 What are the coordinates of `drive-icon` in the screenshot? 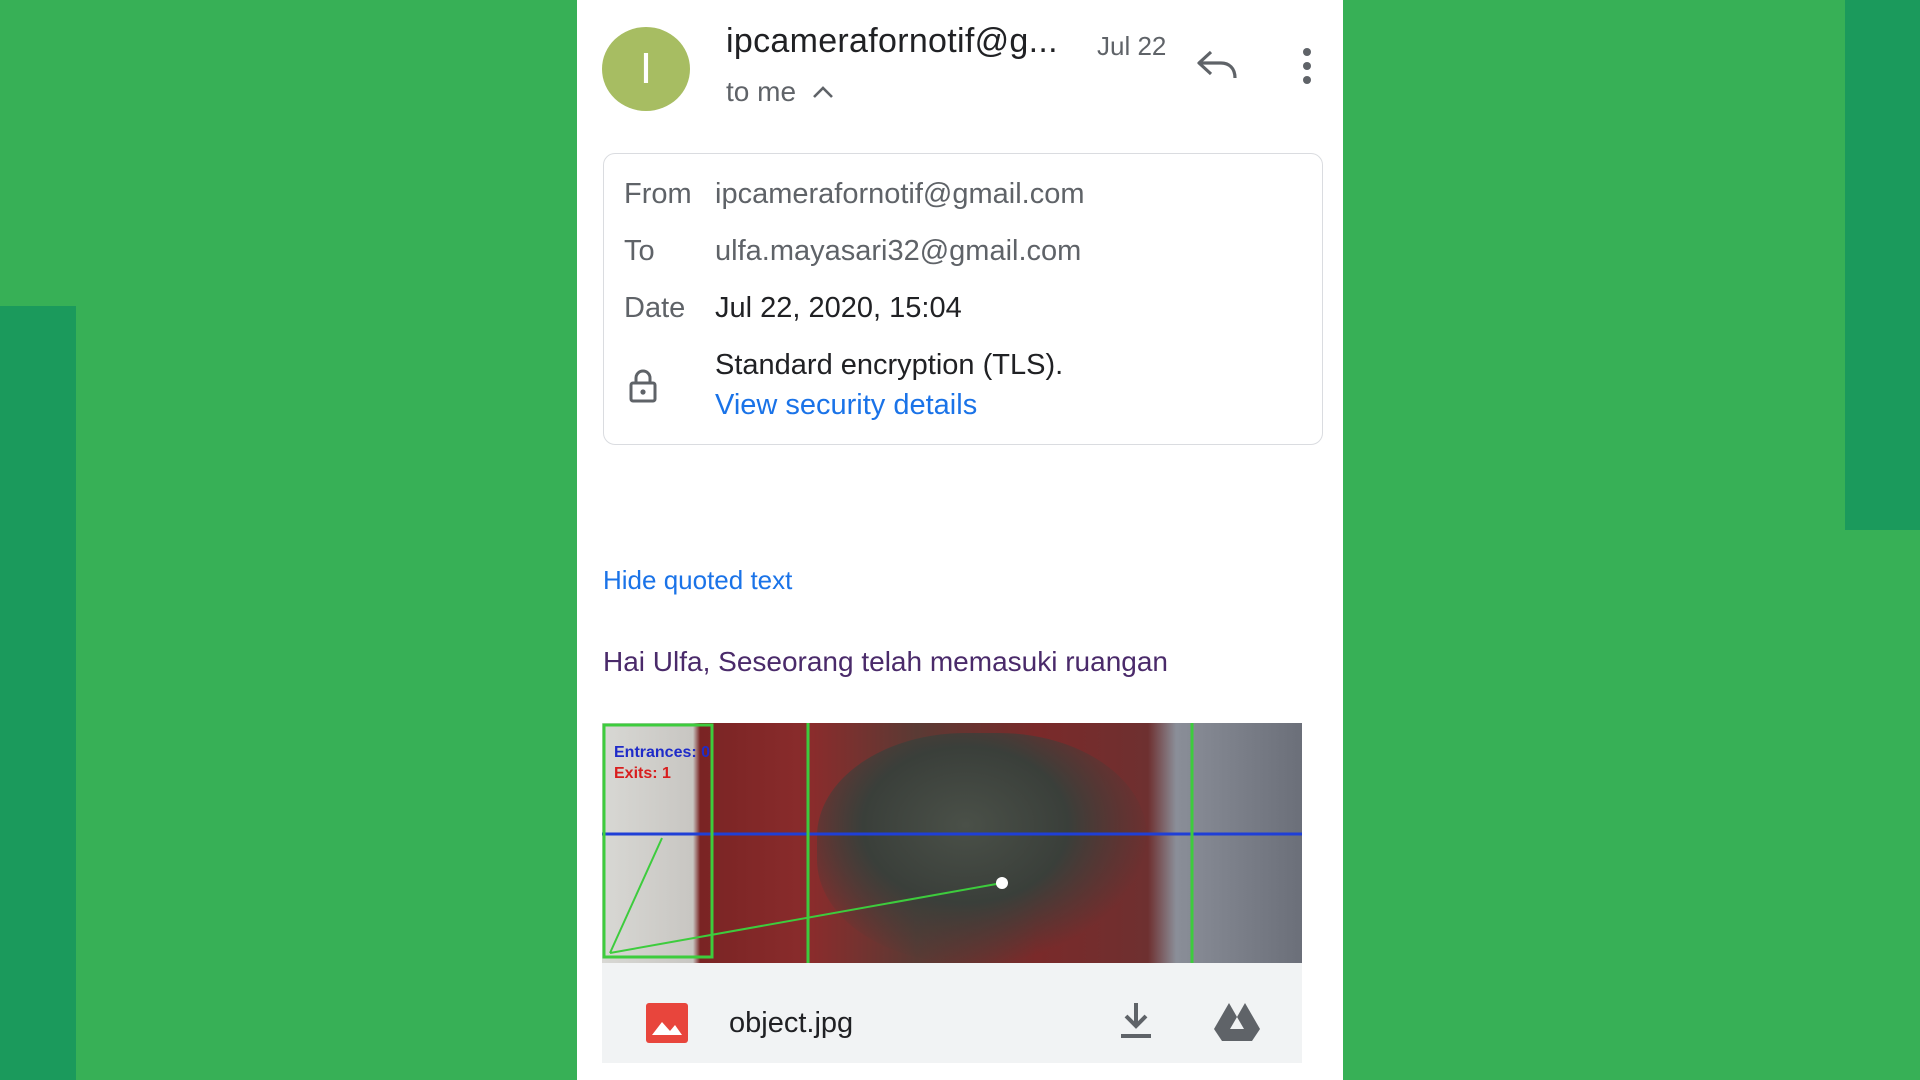 It's located at (1237, 1022).